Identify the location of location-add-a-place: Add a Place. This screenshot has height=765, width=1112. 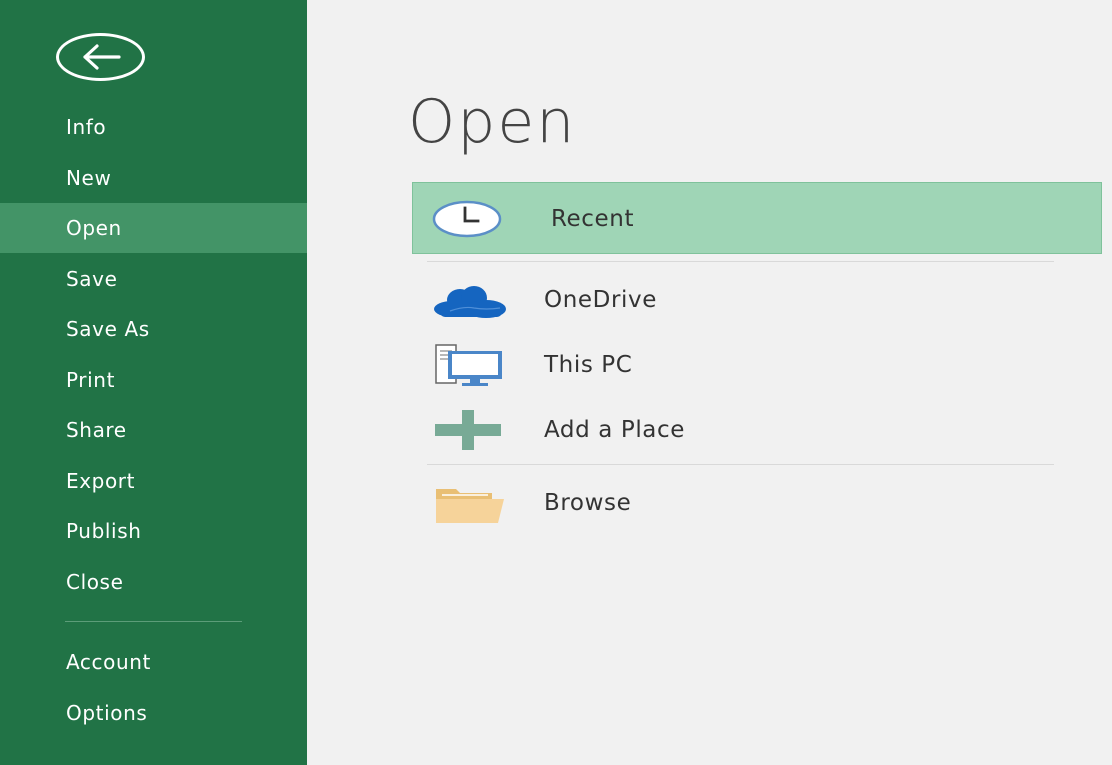
(757, 430).